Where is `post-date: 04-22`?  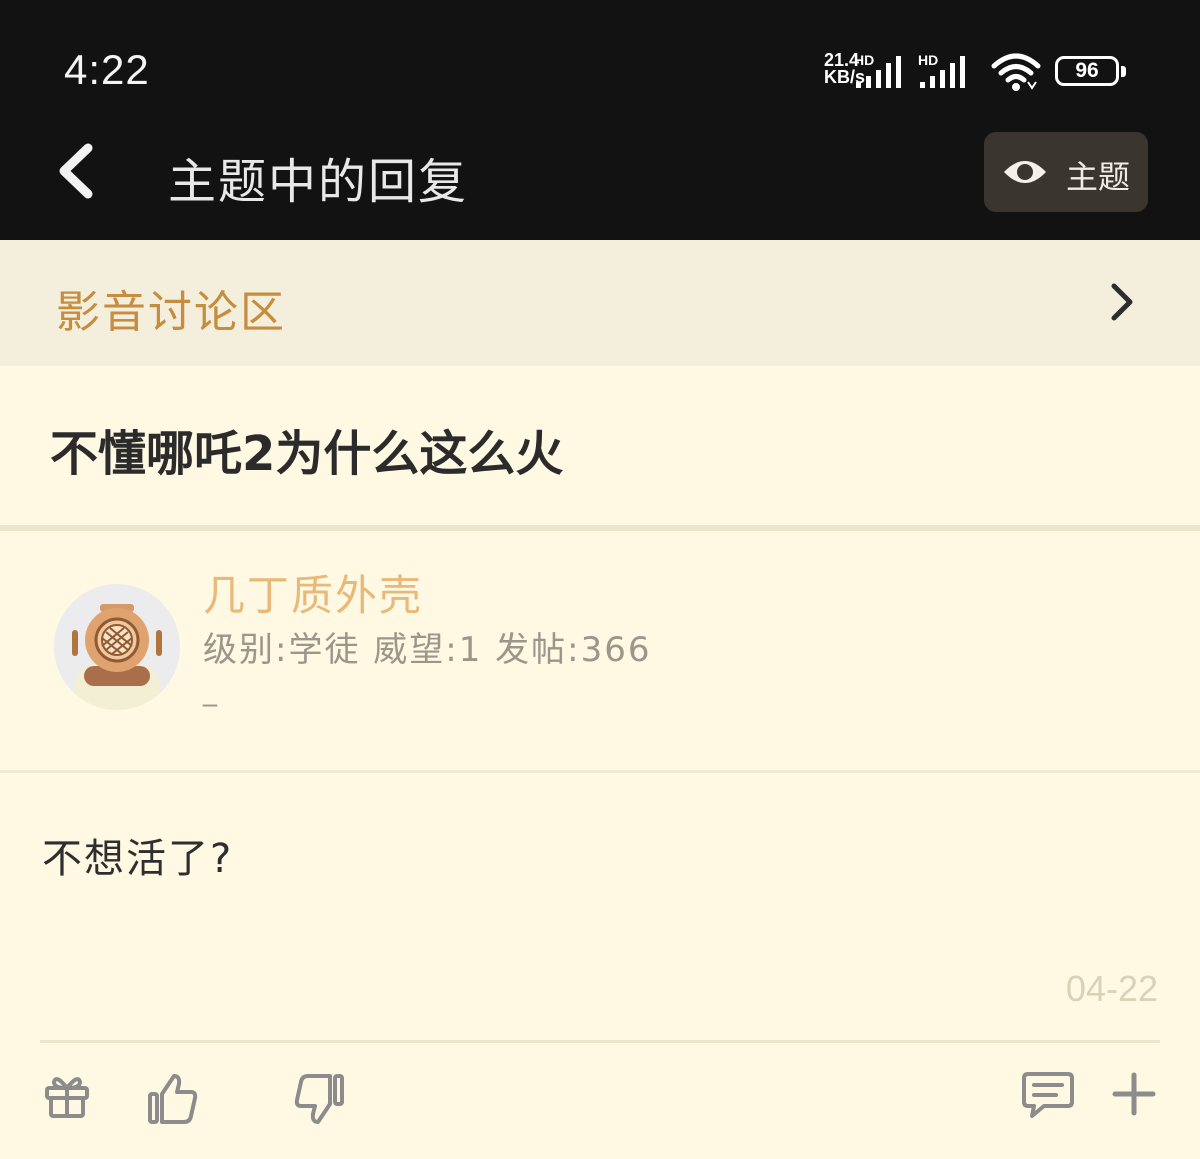
post-date: 04-22 is located at coordinates (1111, 988).